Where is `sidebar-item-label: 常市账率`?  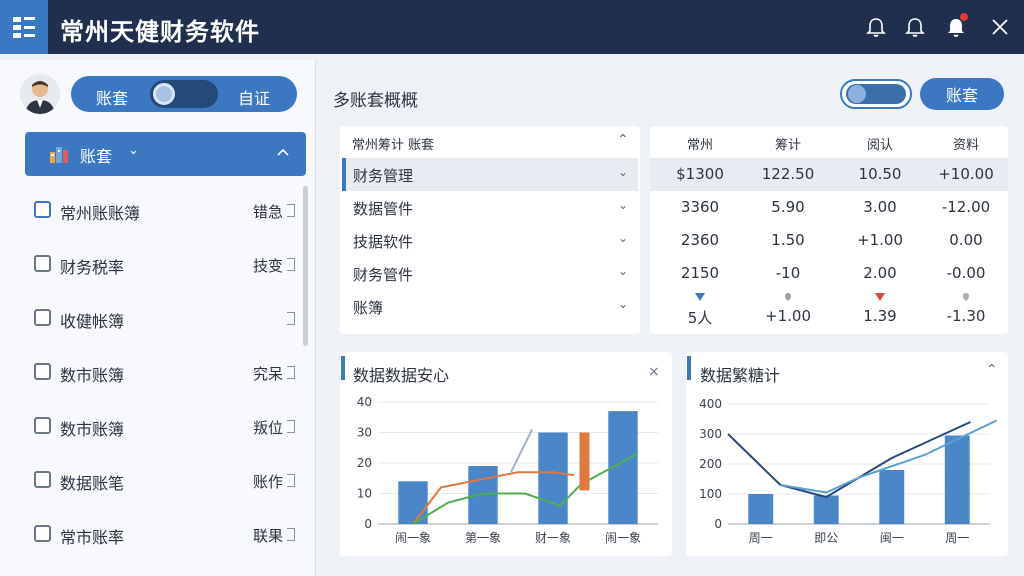 sidebar-item-label: 常市账率 is located at coordinates (92, 537).